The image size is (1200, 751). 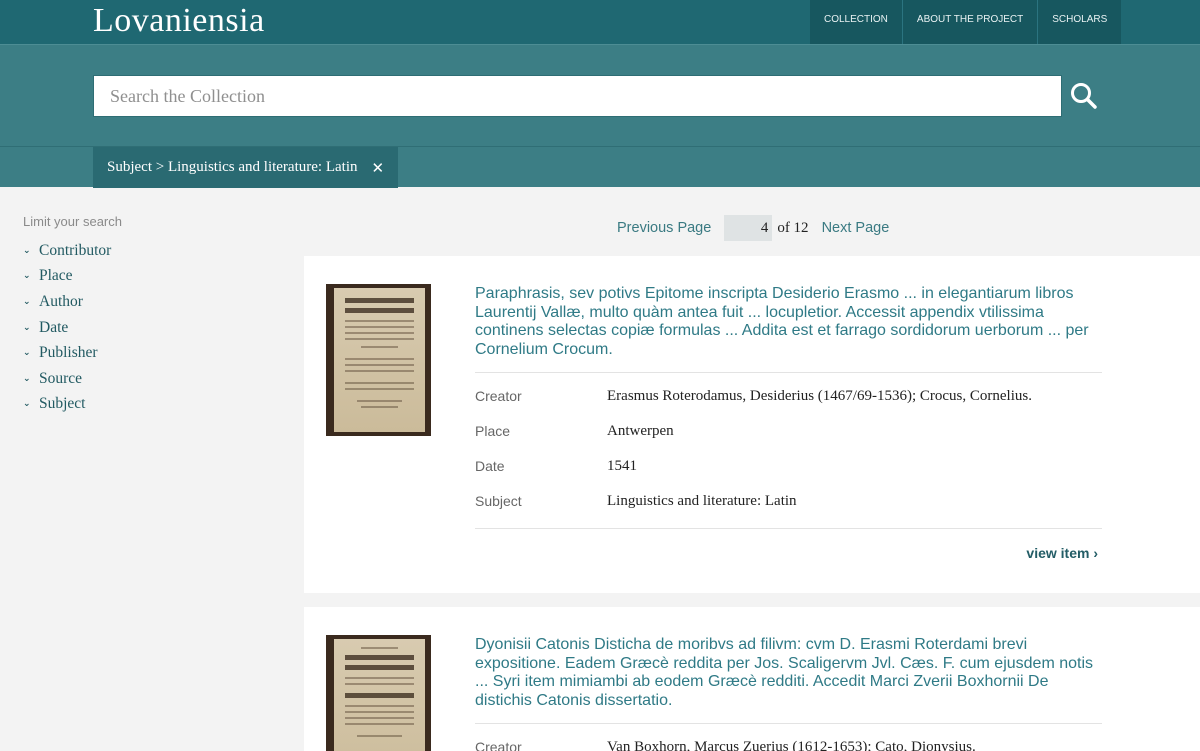 What do you see at coordinates (179, 21) in the screenshot?
I see `site-logo: Lovaniensia` at bounding box center [179, 21].